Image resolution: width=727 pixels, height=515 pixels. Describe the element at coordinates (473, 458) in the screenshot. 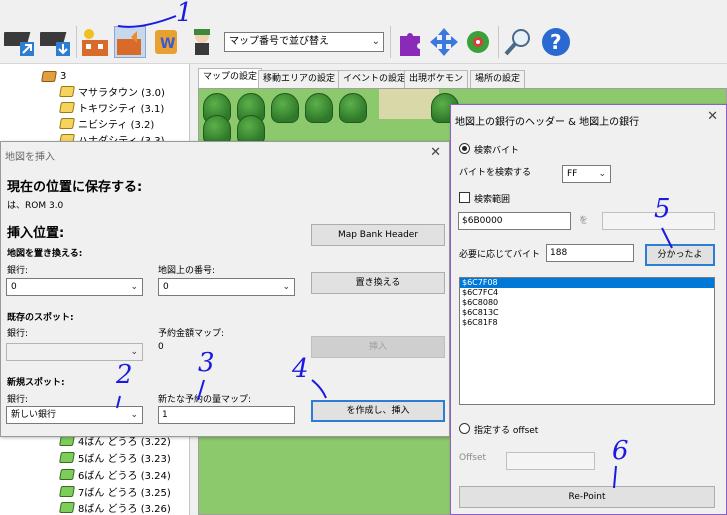

I see `offset-label: Offset` at that location.